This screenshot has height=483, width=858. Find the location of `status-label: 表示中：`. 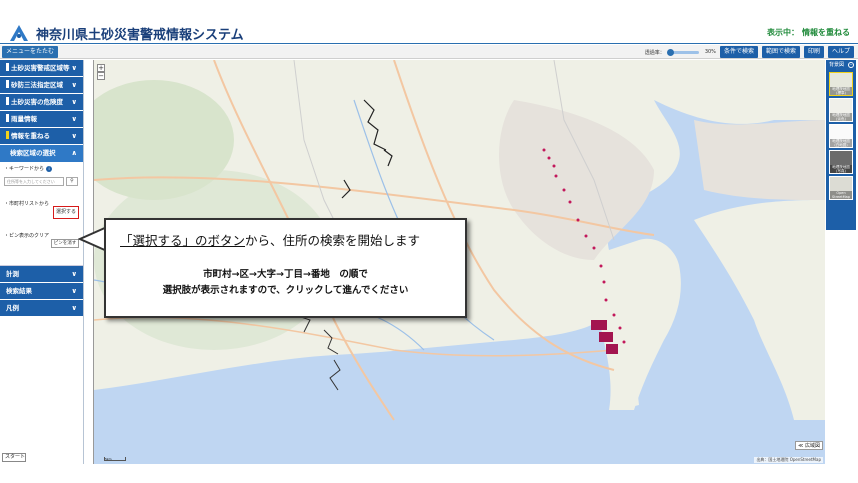

status-label: 表示中： is located at coordinates (783, 32).